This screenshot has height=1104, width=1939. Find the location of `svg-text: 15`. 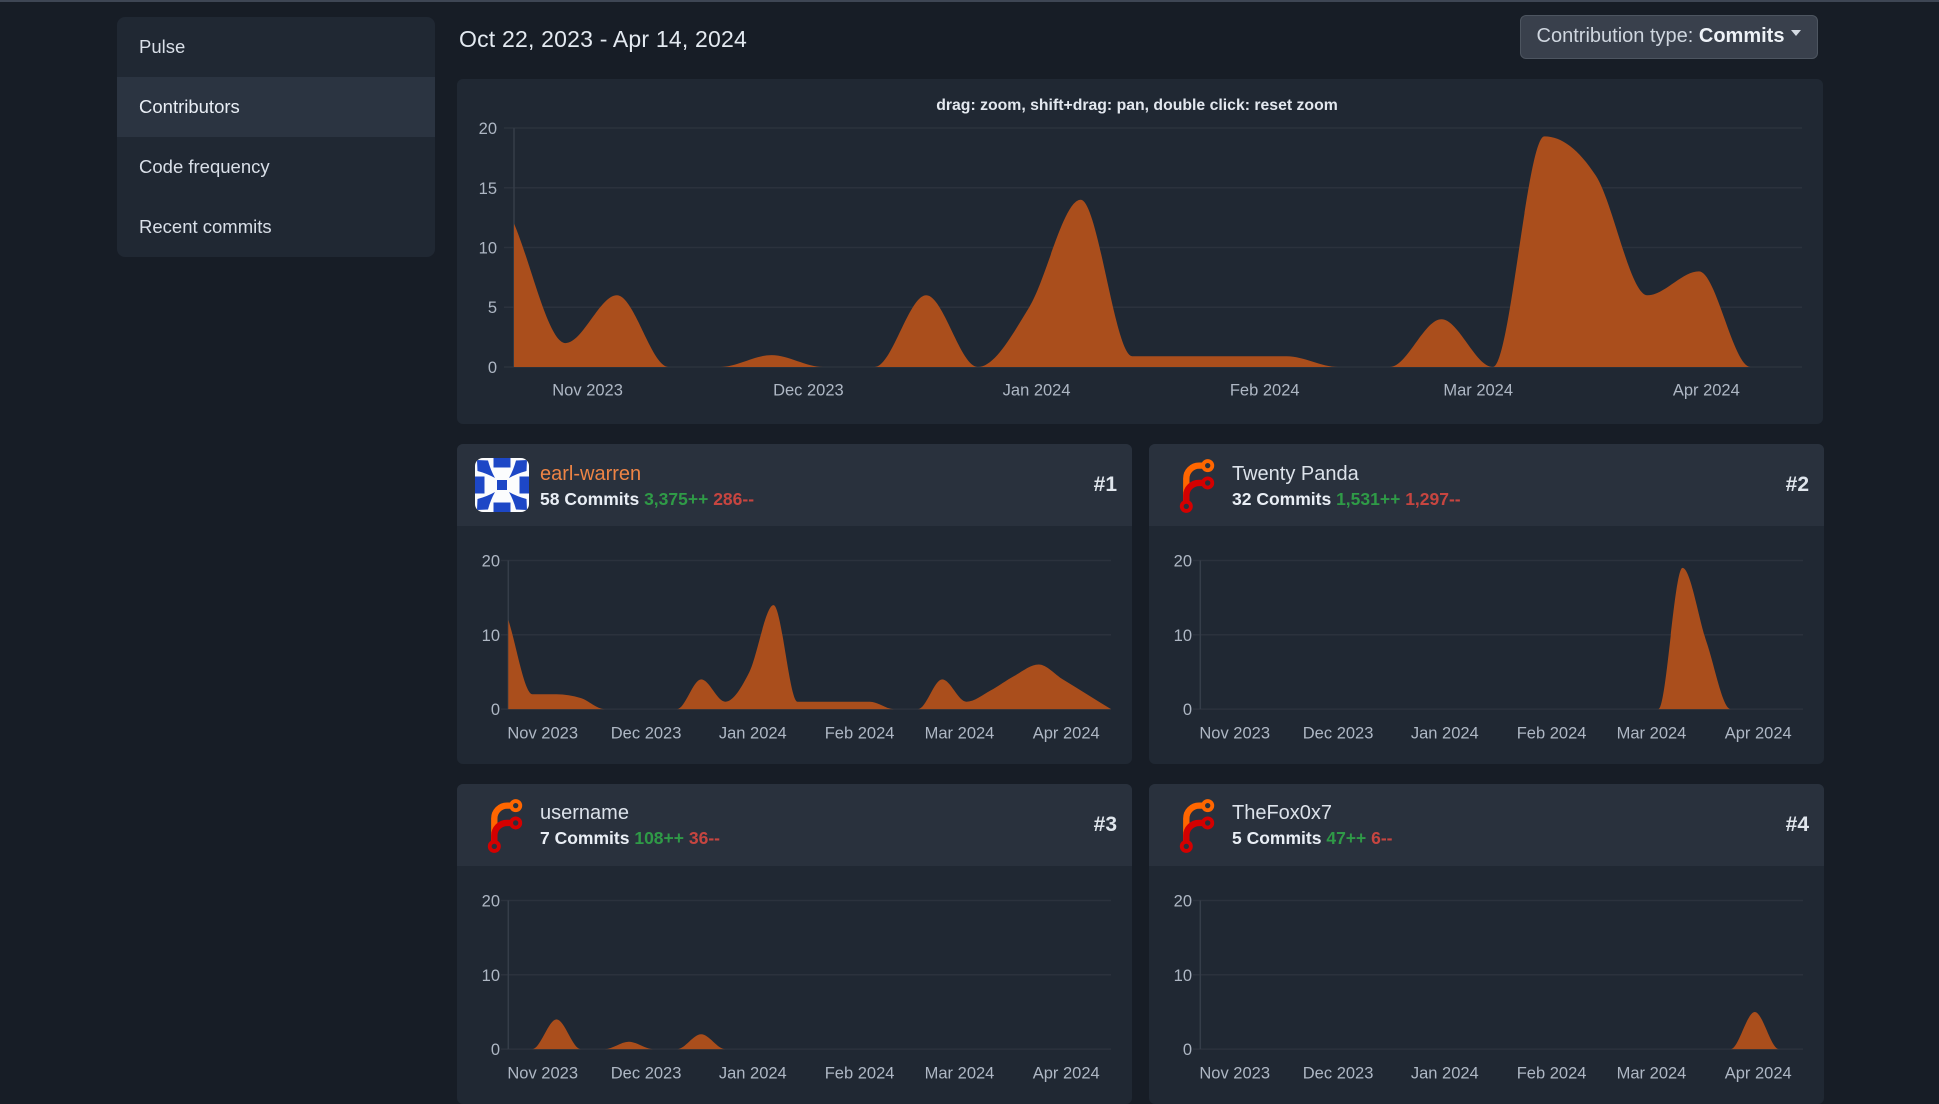

svg-text: 15 is located at coordinates (488, 189).